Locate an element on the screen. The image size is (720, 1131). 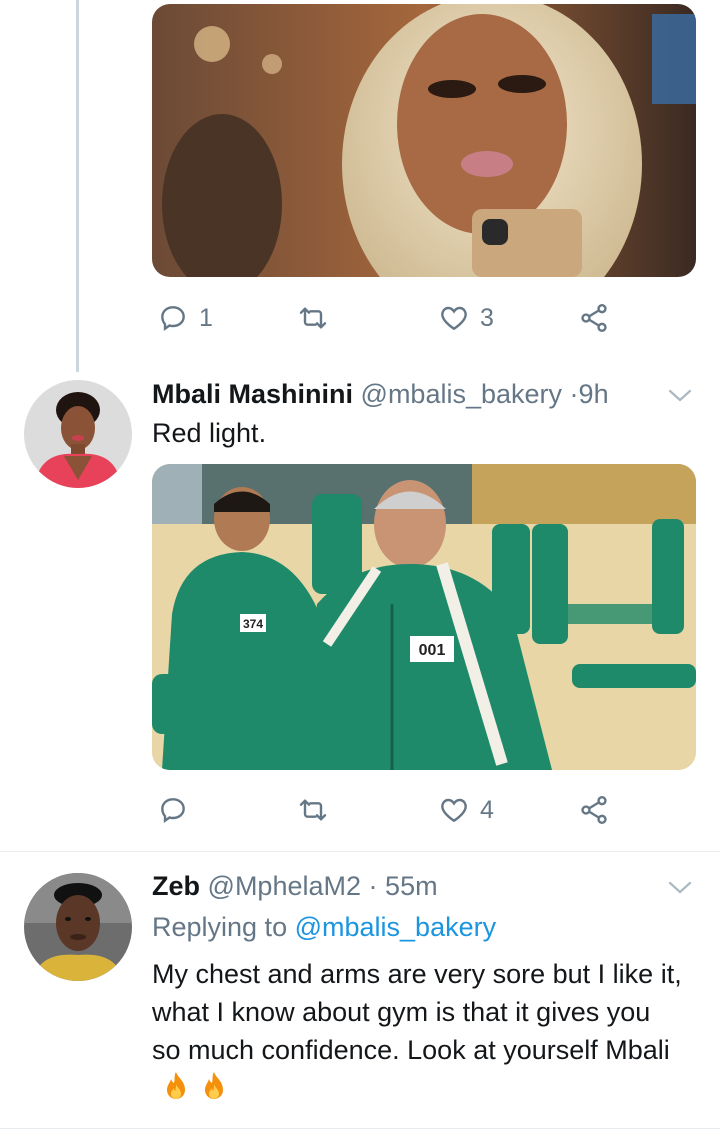
tweet-text: Red light. is located at coordinates (209, 433).